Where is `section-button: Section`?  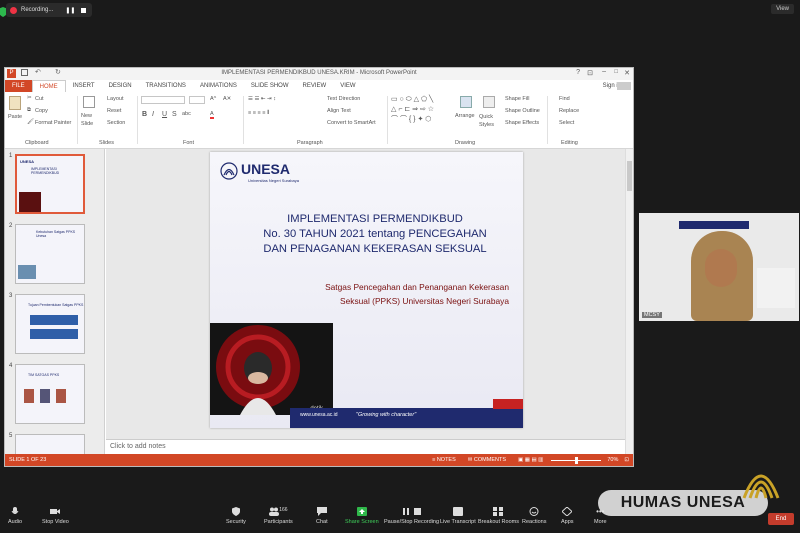 section-button: Section is located at coordinates (116, 123).